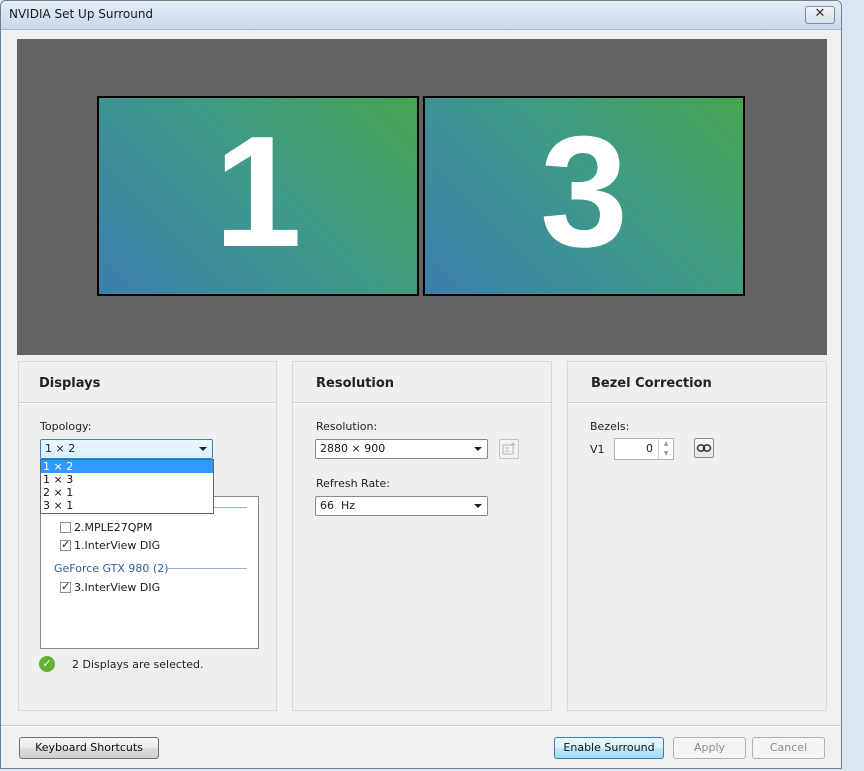  I want to click on topology-option: 2 × 1, so click(127, 492).